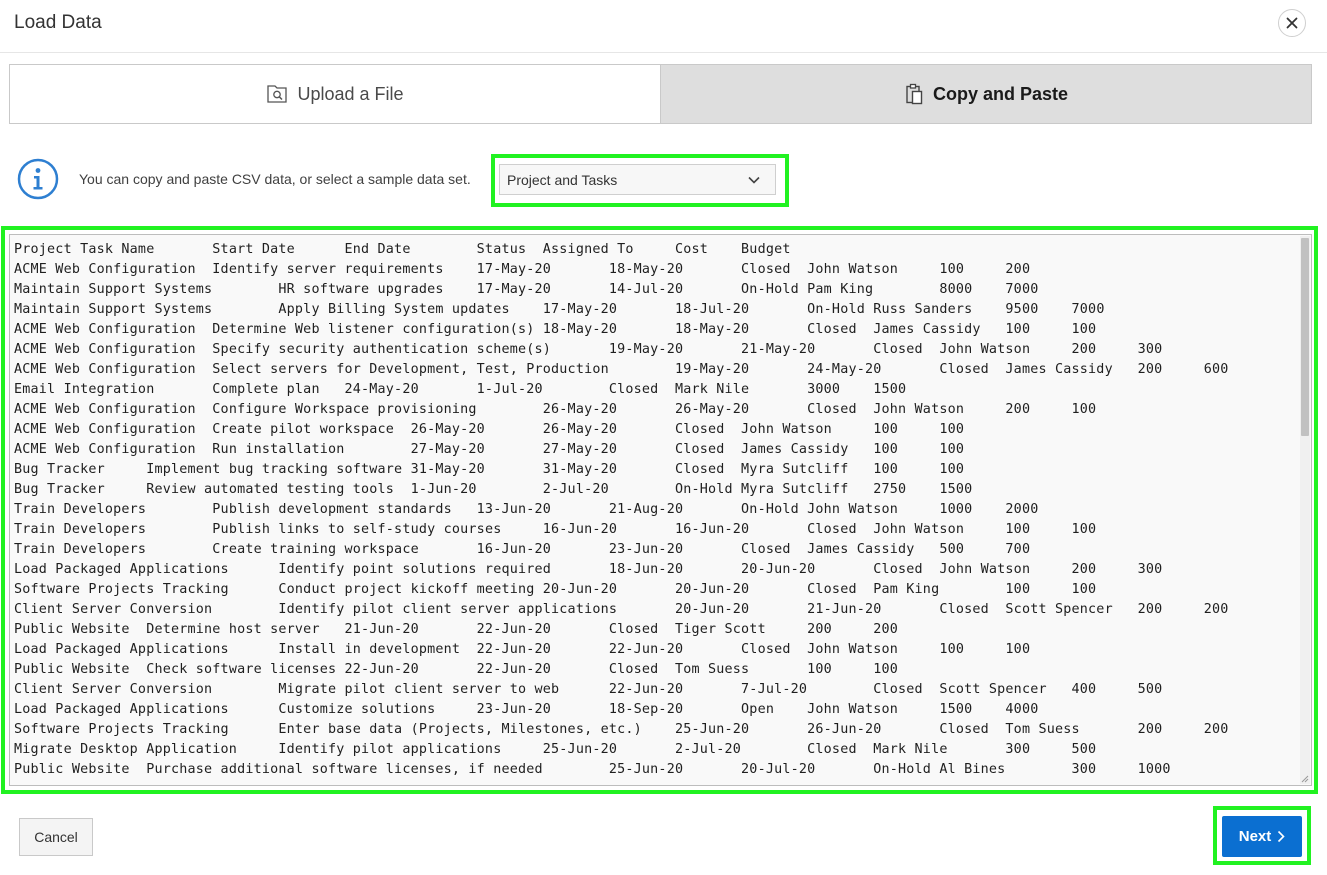 This screenshot has height=875, width=1327. Describe the element at coordinates (1255, 836) in the screenshot. I see `next-button-label: Next` at that location.